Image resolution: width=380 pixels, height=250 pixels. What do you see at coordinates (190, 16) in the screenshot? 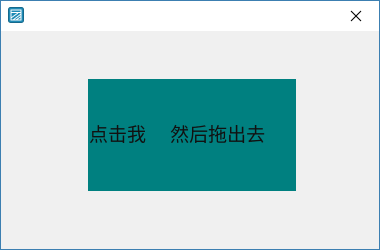
I see `title-bar` at bounding box center [190, 16].